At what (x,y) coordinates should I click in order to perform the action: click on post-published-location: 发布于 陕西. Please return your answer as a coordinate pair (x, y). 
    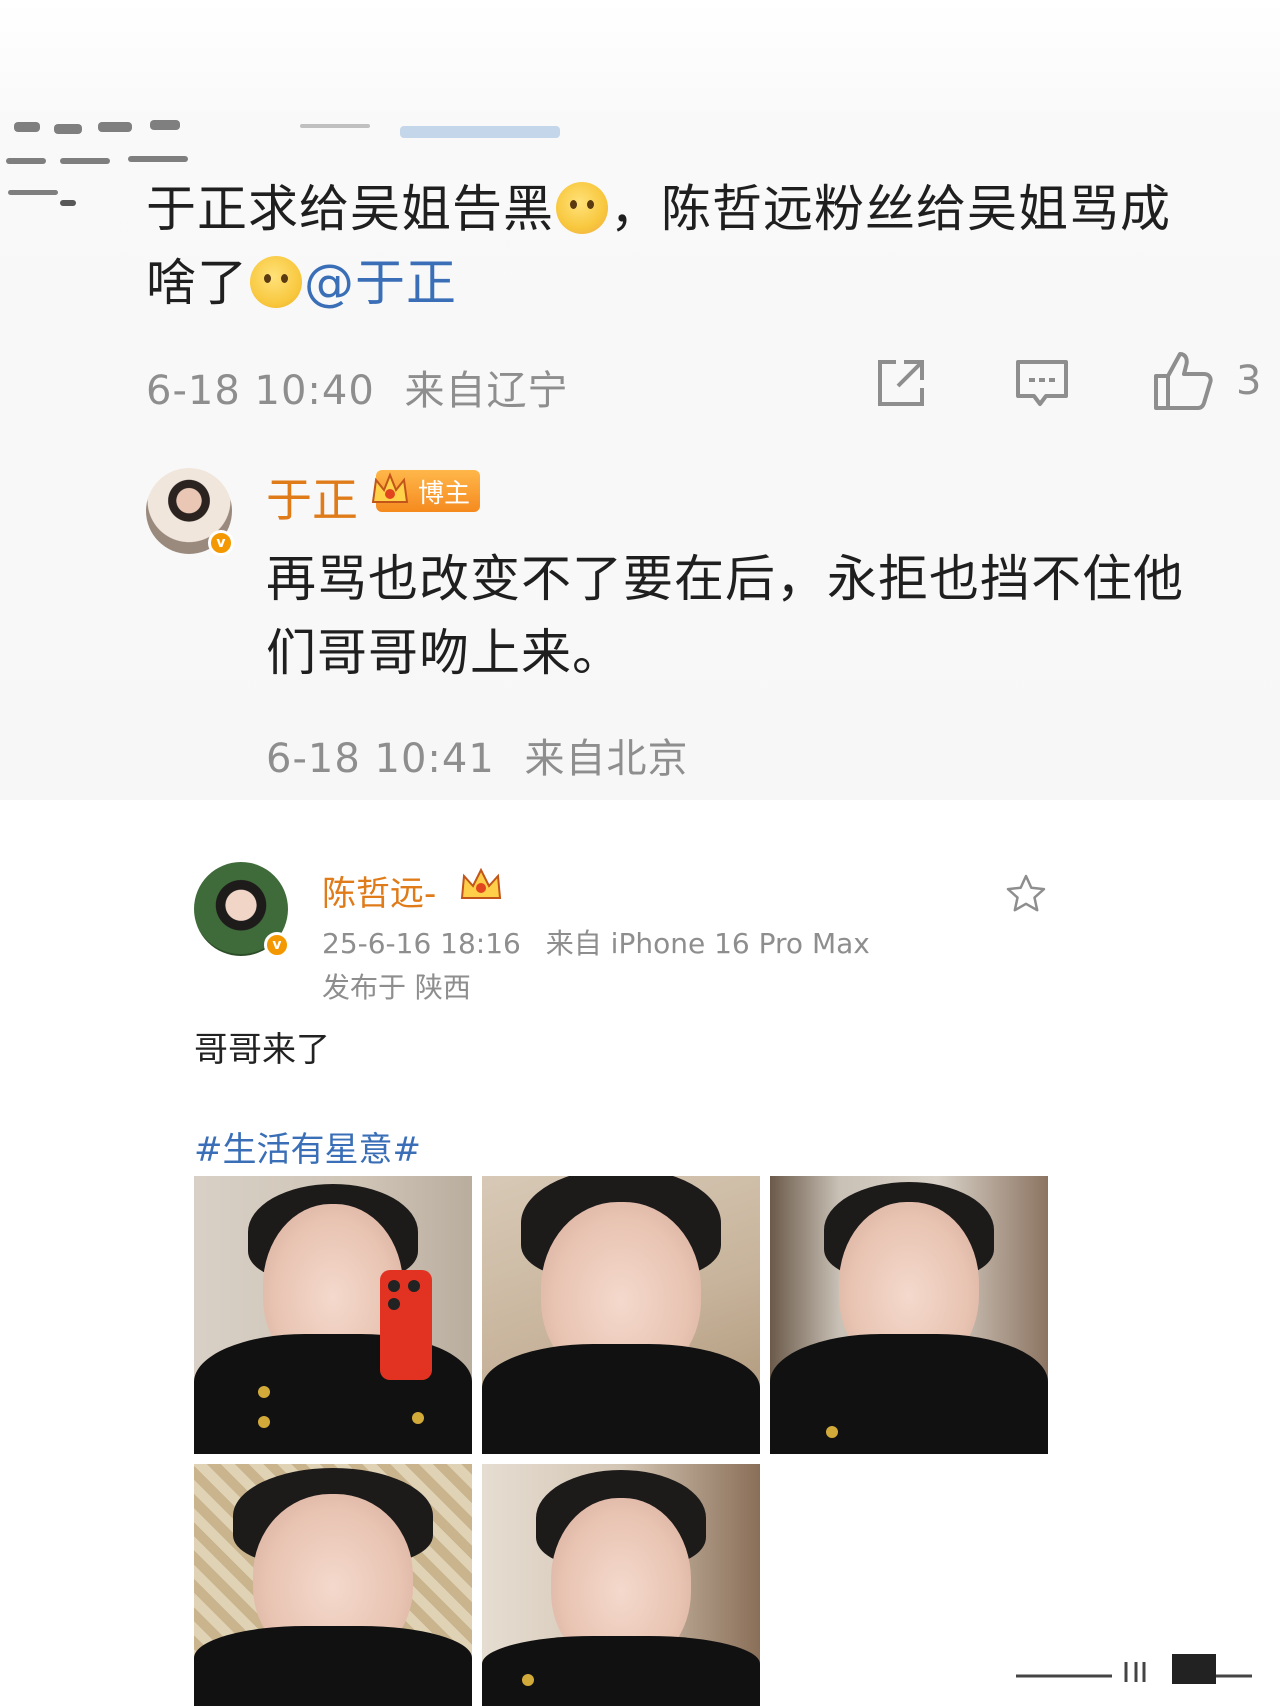
    Looking at the image, I should click on (396, 987).